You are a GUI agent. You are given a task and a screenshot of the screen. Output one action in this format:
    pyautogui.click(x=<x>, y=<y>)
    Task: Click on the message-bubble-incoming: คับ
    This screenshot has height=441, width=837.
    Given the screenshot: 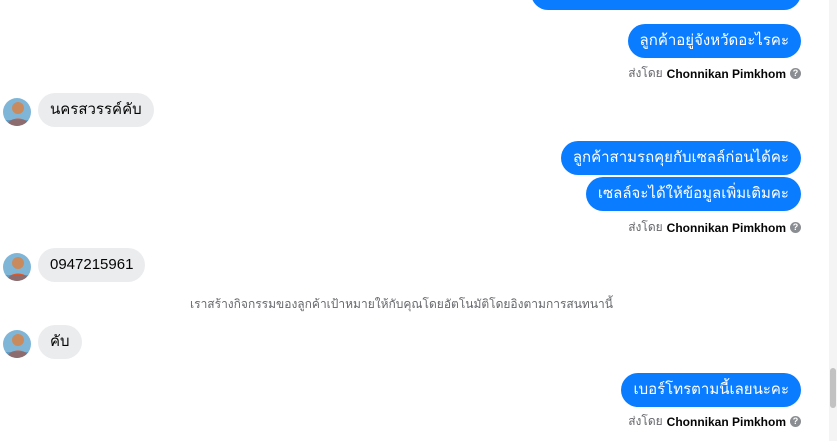 What is the action you would take?
    pyautogui.click(x=60, y=342)
    